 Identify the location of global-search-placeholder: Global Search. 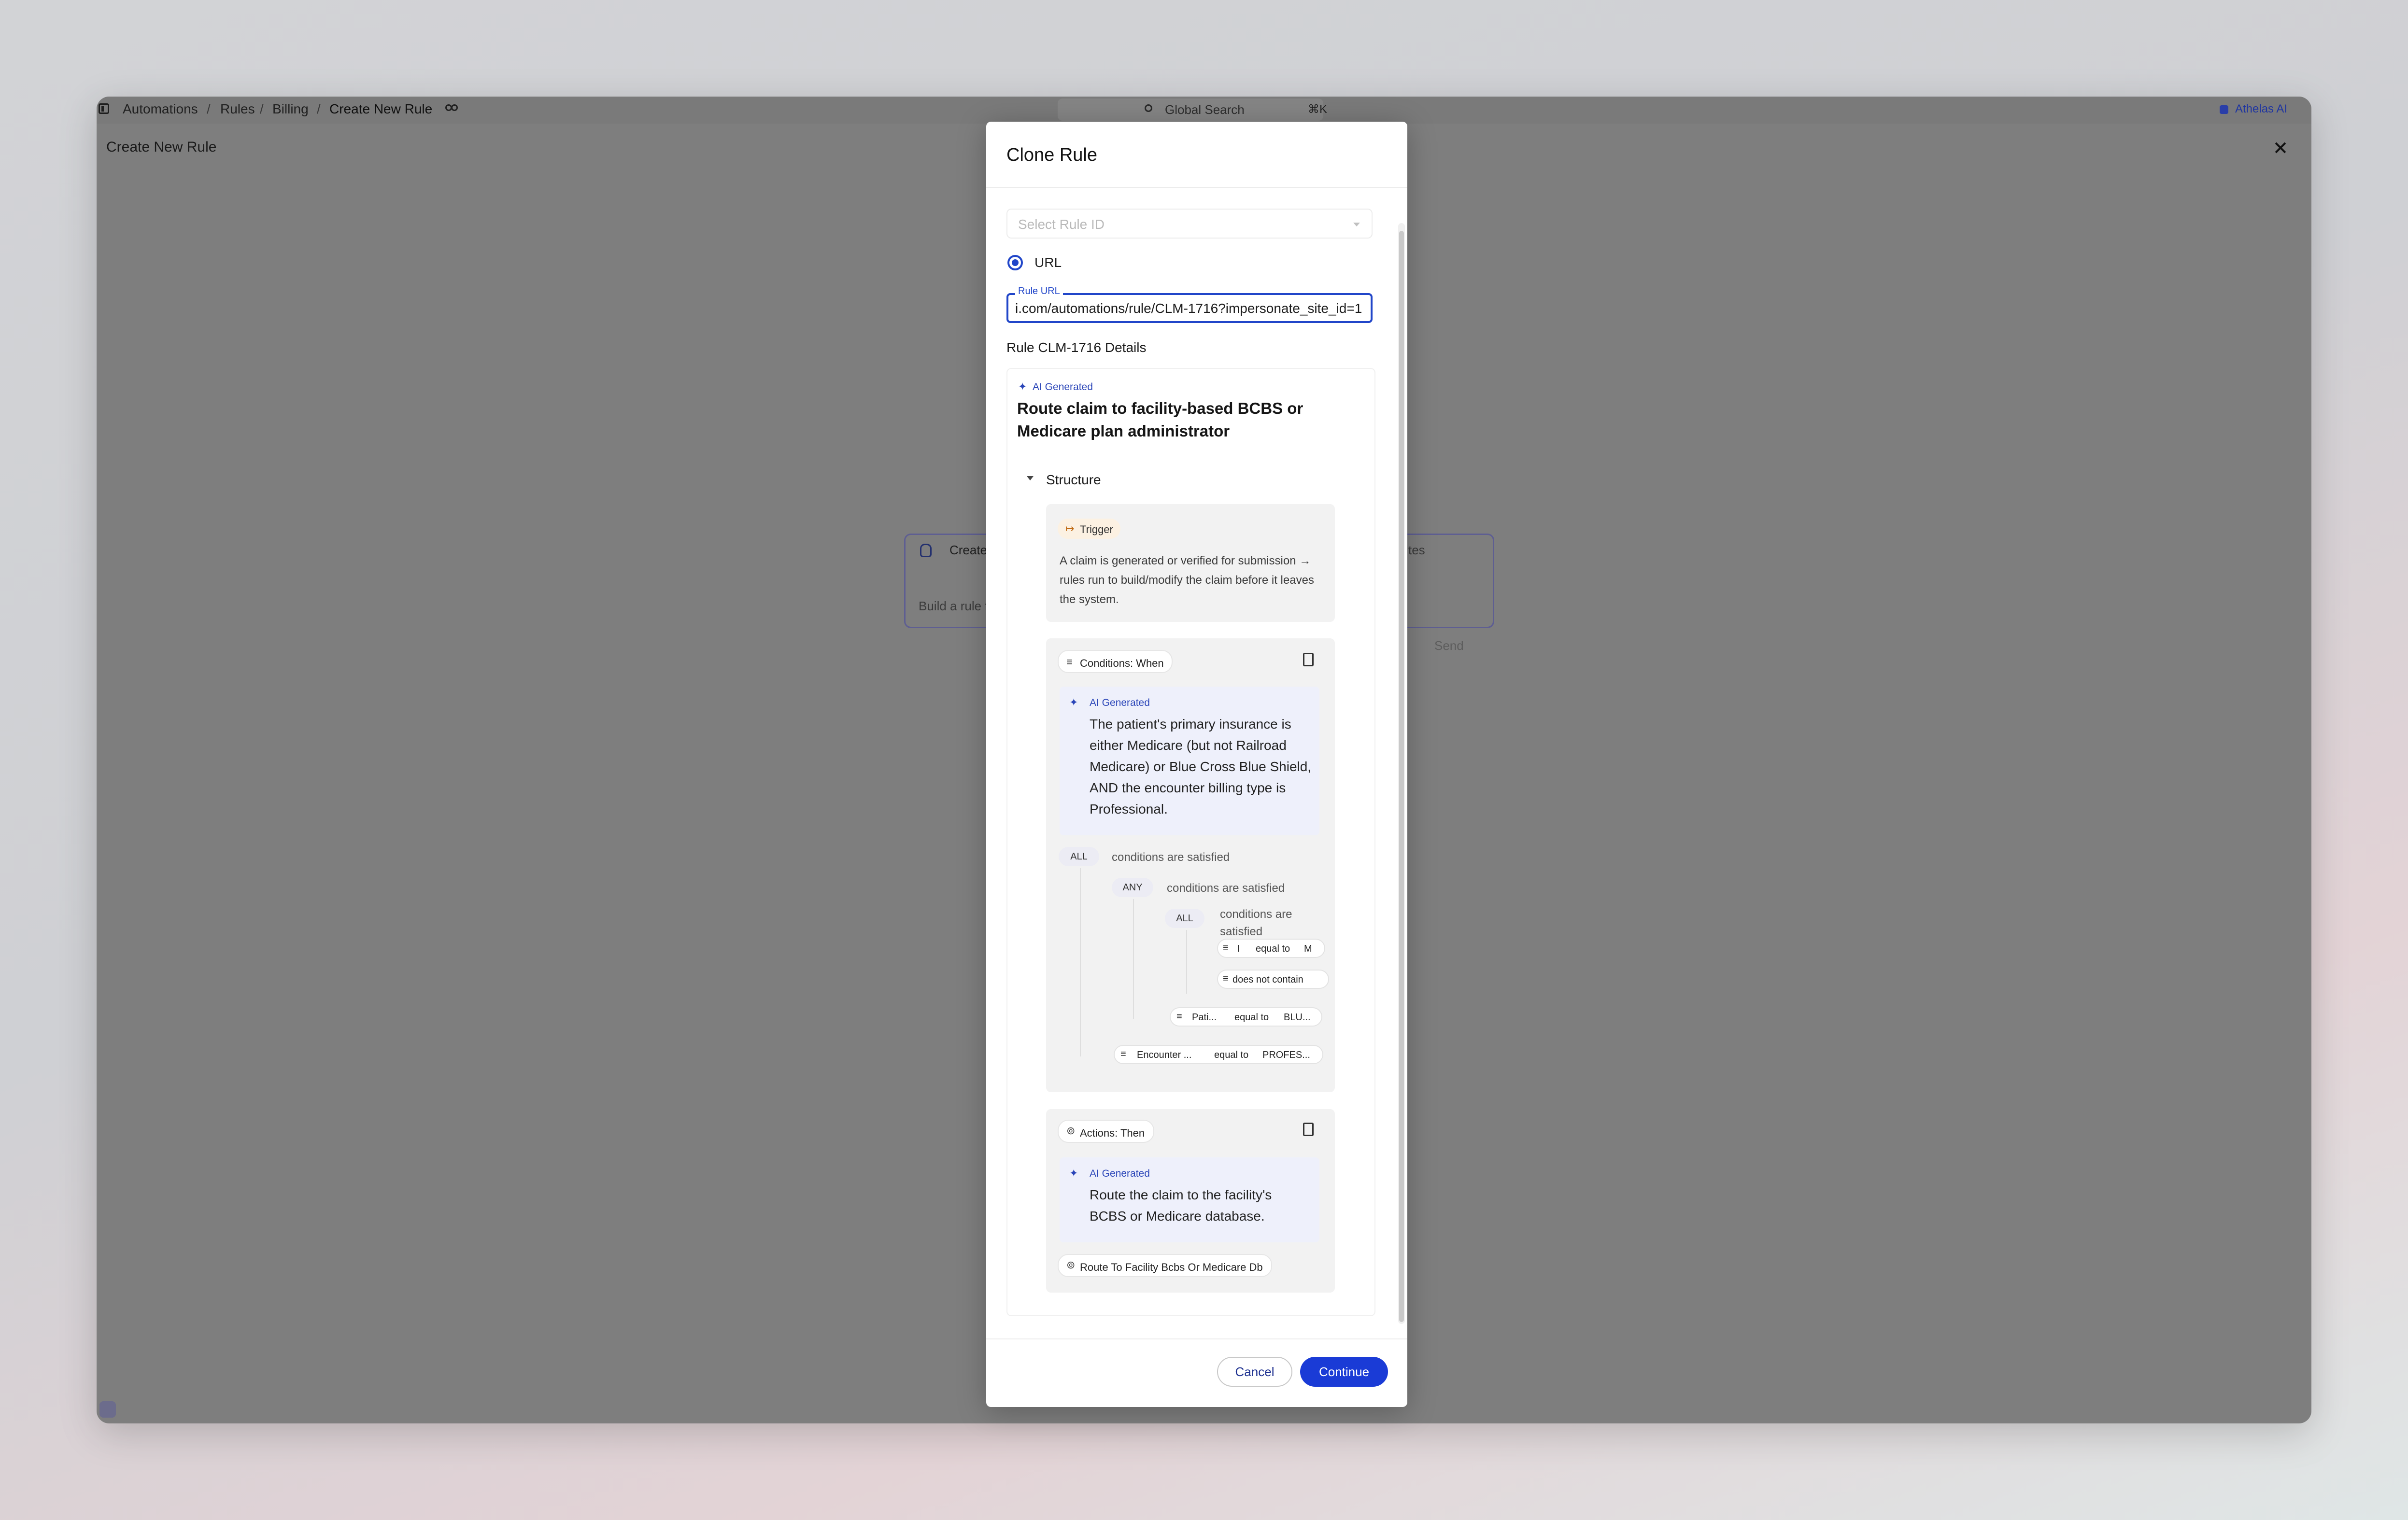
(1205, 109).